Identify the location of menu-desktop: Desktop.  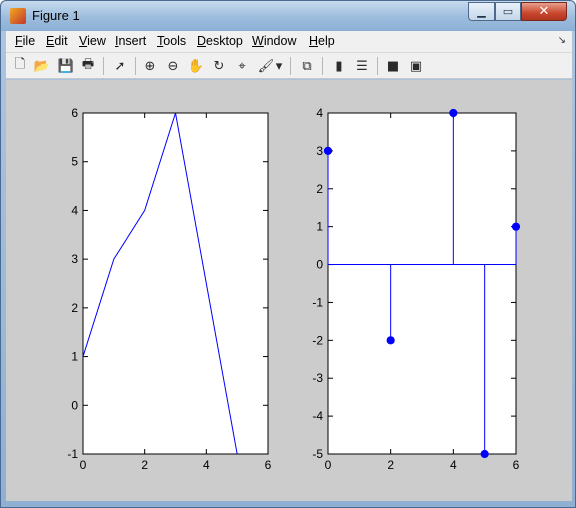
(220, 42).